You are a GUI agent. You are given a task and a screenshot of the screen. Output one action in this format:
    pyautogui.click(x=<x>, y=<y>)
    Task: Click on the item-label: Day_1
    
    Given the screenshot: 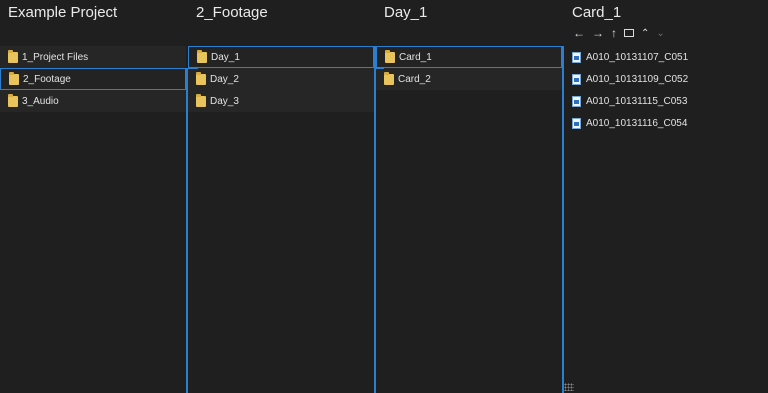 What is the action you would take?
    pyautogui.click(x=225, y=57)
    